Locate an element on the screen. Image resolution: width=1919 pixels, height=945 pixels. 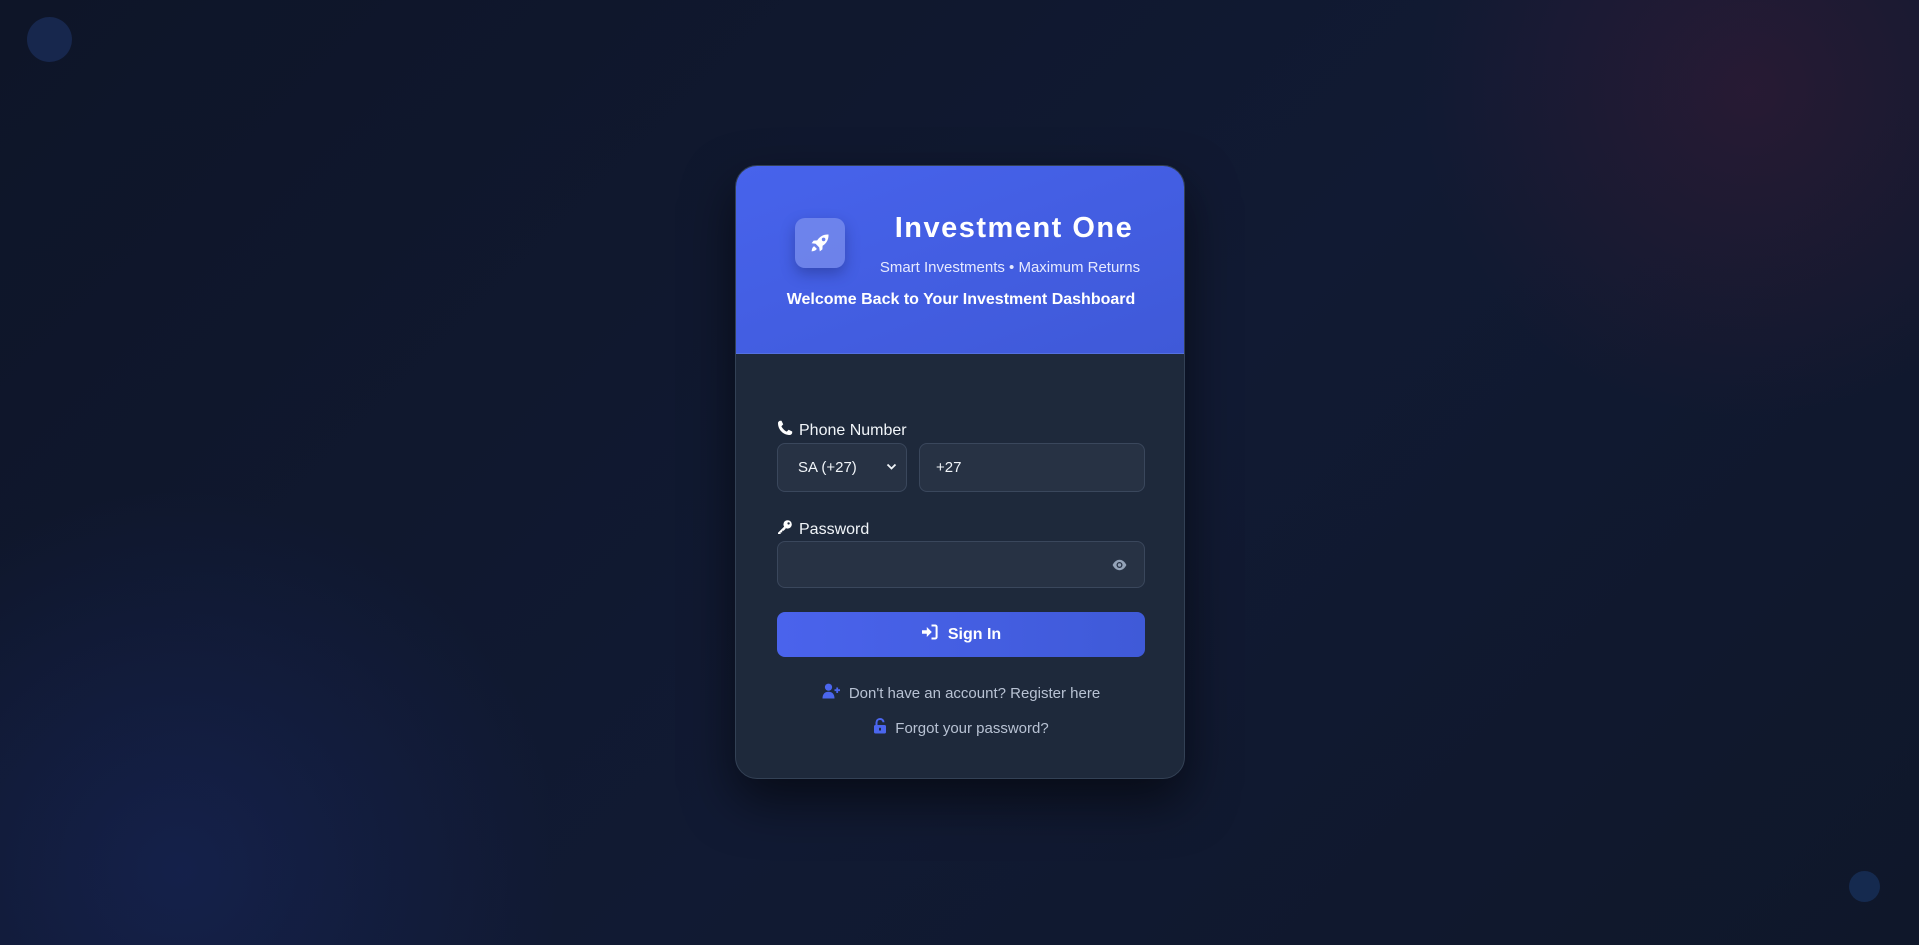
password-input is located at coordinates (961, 564).